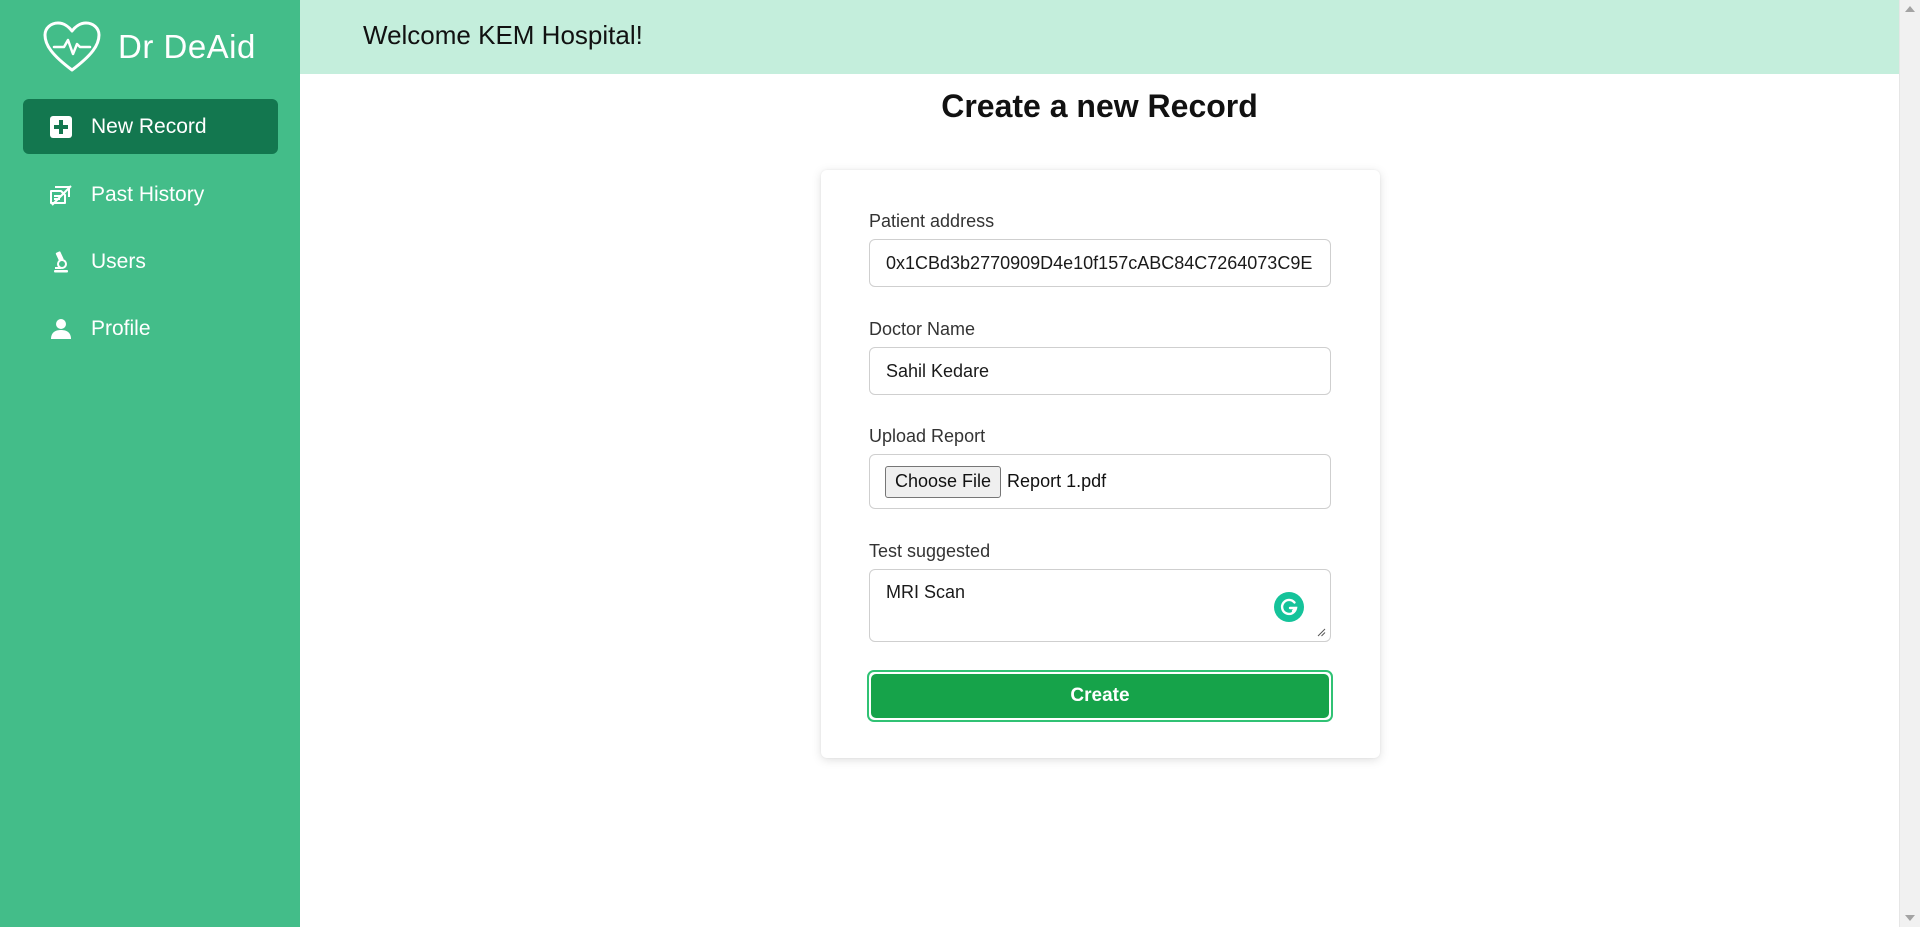 The height and width of the screenshot is (927, 1920). What do you see at coordinates (927, 436) in the screenshot?
I see `upload-report-label: Upload Report` at bounding box center [927, 436].